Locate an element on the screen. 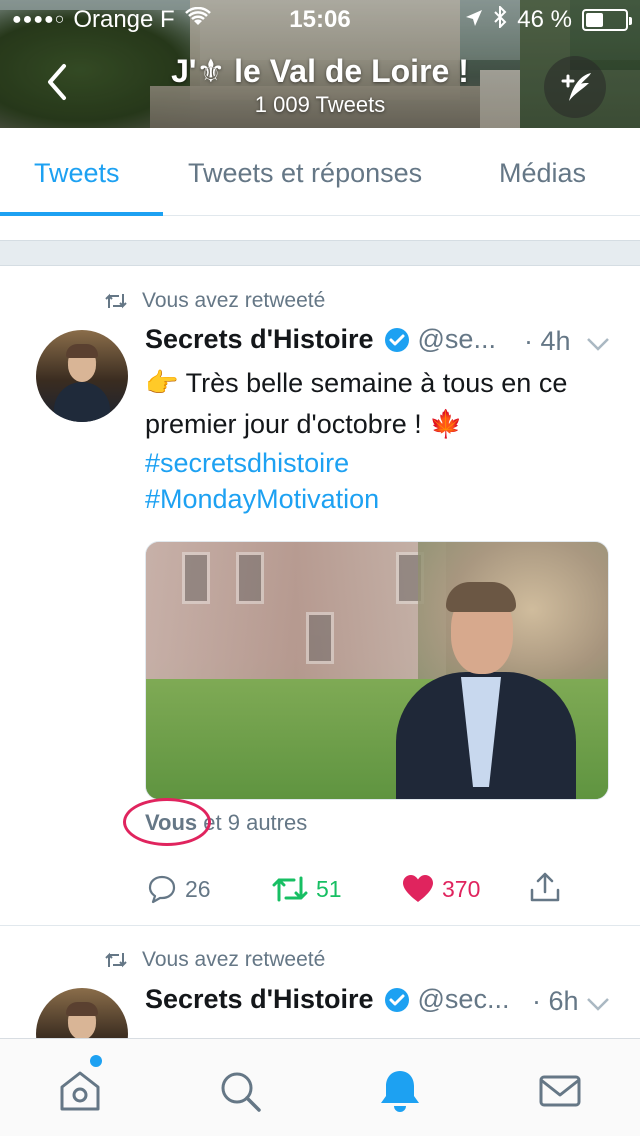  tab-media: Médias is located at coordinates (542, 173).